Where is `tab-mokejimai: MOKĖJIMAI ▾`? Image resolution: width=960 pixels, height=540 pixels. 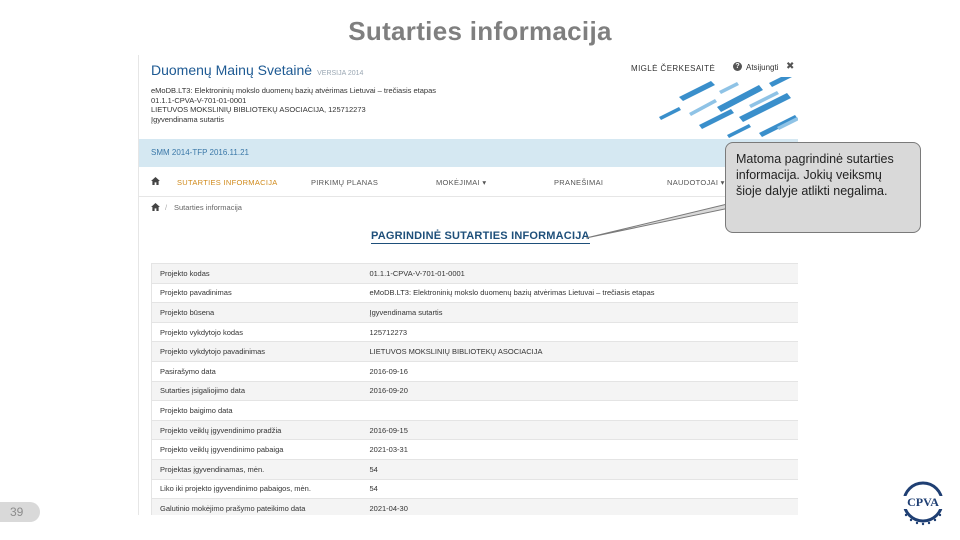
tab-mokejimai: MOKĖJIMAI ▾ is located at coordinates (461, 182).